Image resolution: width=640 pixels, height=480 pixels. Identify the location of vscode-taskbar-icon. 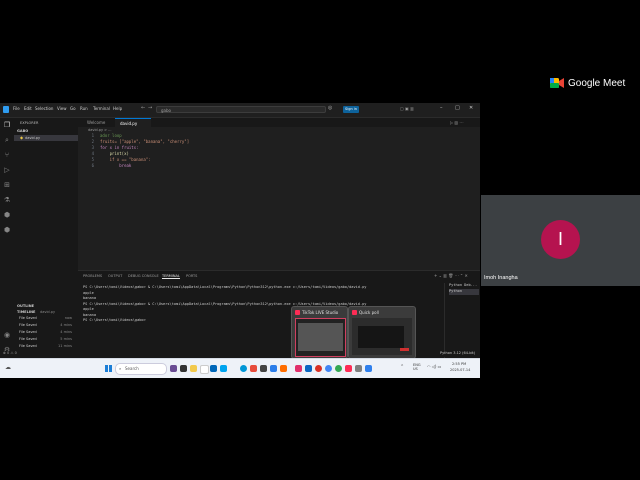
(368, 368).